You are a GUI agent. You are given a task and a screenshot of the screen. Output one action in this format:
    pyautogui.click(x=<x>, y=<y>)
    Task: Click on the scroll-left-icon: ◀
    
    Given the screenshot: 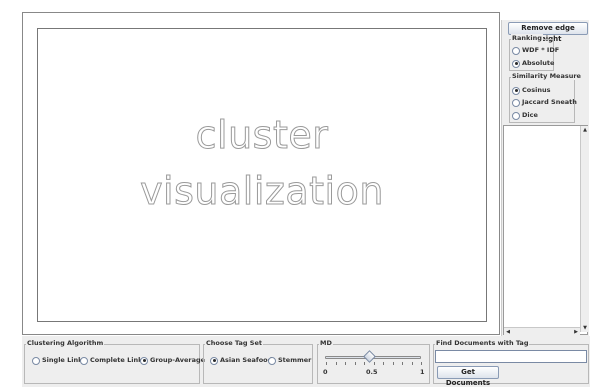 What is the action you would take?
    pyautogui.click(x=508, y=332)
    